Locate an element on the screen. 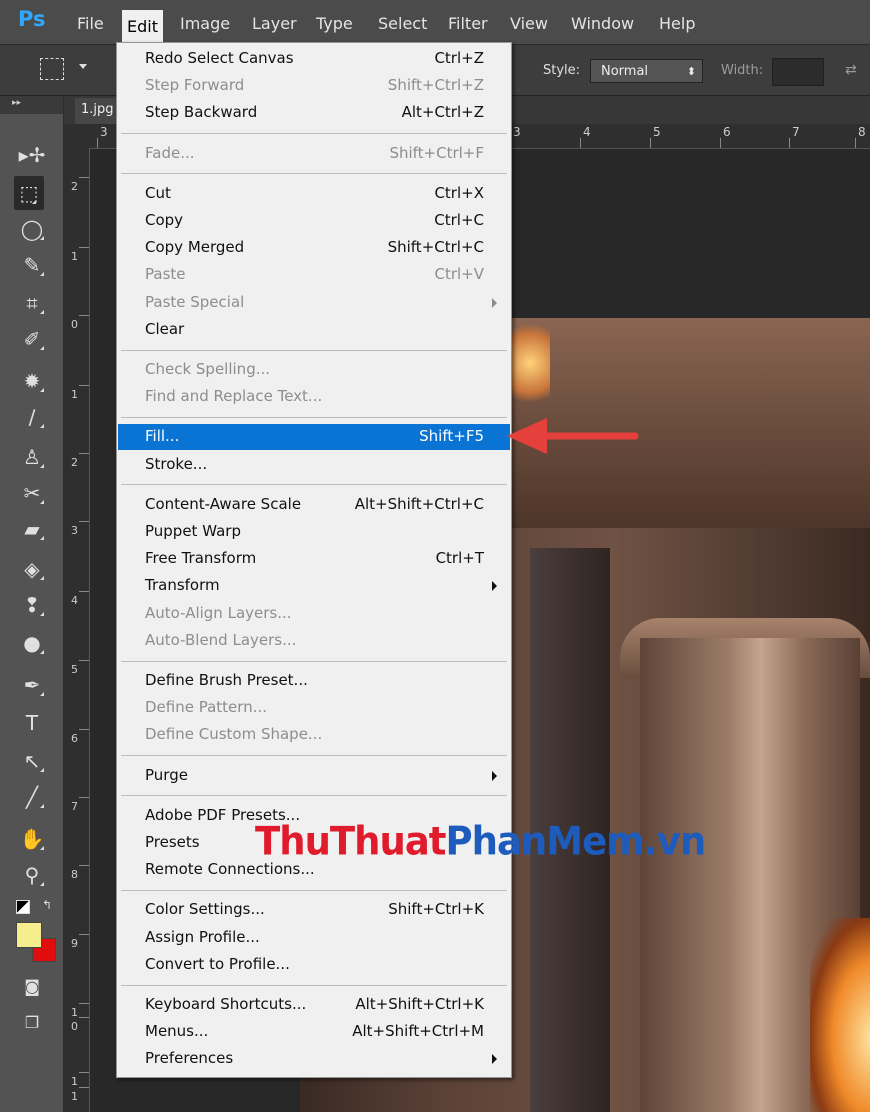 The width and height of the screenshot is (870, 1112). menu-item-label: Cut is located at coordinates (158, 192).